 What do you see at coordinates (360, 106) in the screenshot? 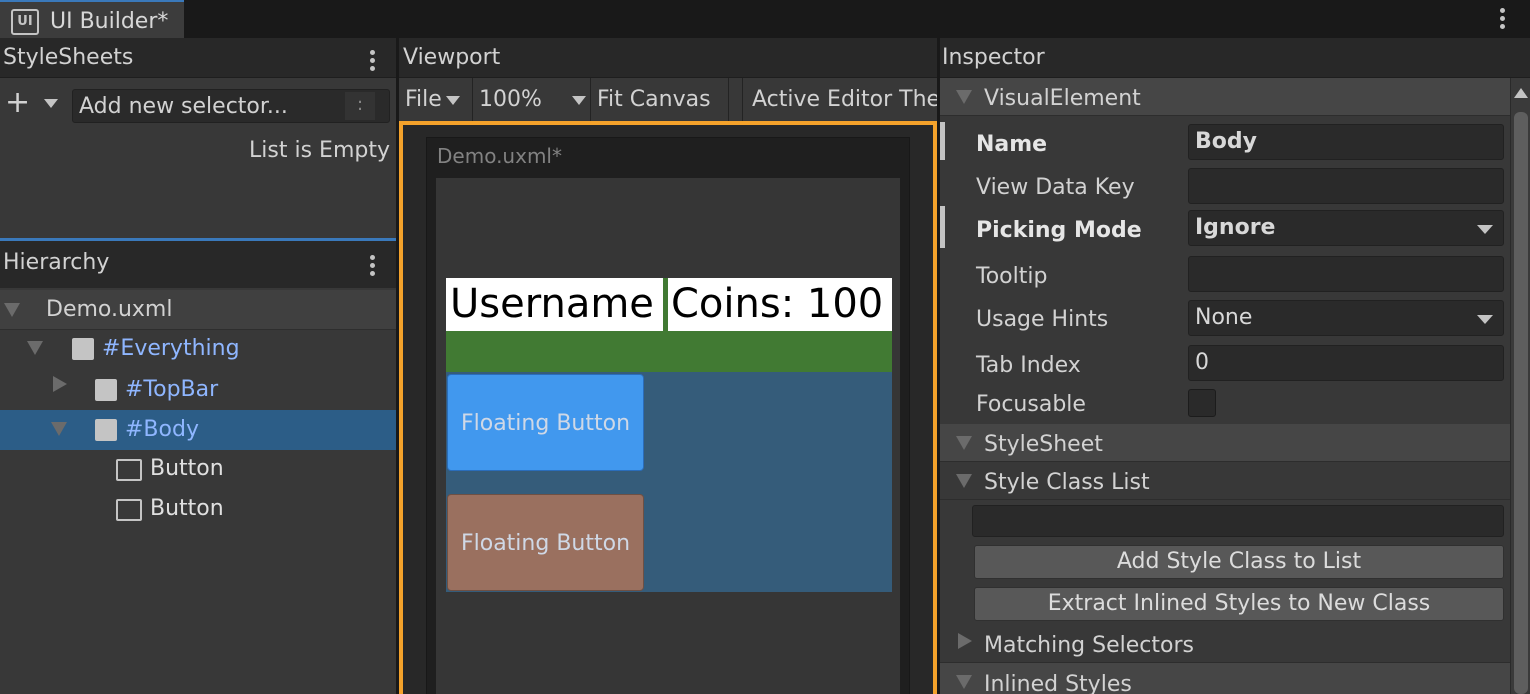
I see `selector-options-button: :` at bounding box center [360, 106].